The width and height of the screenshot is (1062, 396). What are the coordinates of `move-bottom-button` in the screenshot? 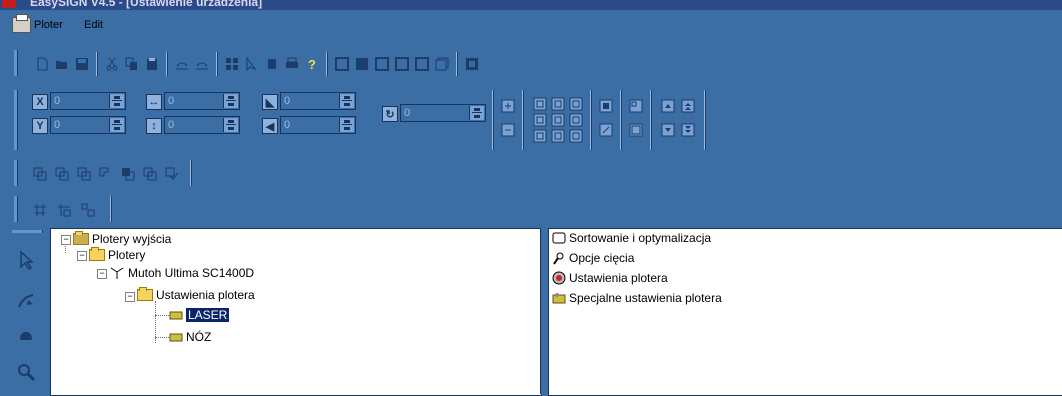 It's located at (688, 130).